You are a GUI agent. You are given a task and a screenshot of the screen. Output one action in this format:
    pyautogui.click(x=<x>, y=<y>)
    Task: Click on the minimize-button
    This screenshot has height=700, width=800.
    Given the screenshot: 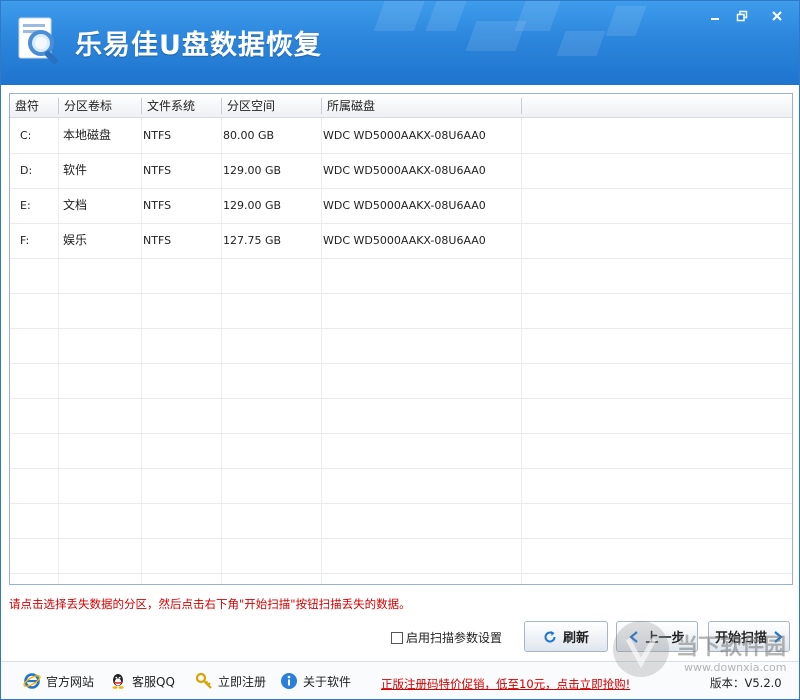 What is the action you would take?
    pyautogui.click(x=715, y=16)
    